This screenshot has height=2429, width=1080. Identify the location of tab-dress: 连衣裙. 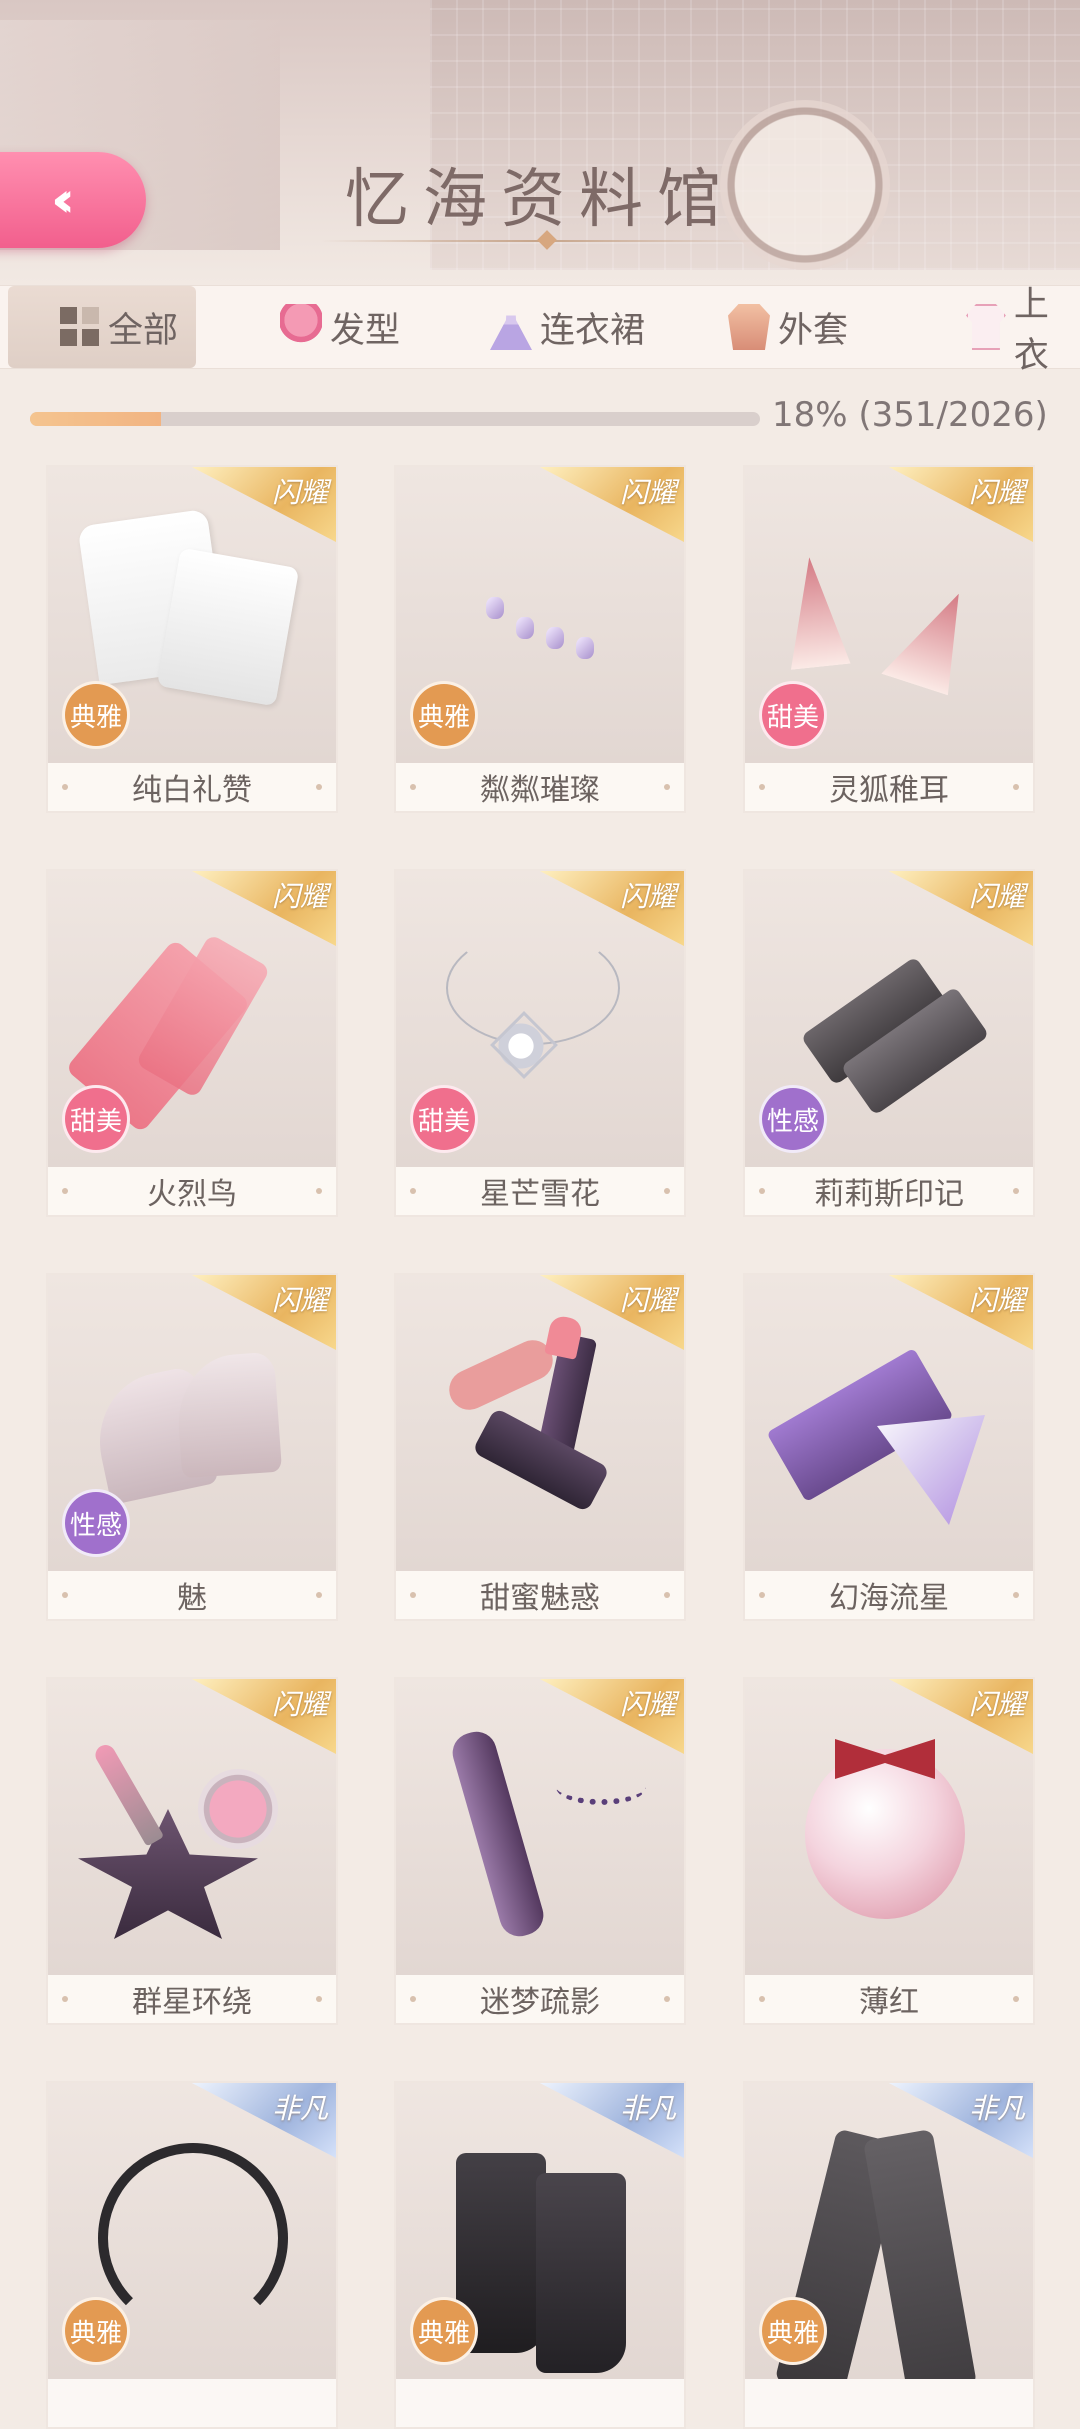
(567, 327).